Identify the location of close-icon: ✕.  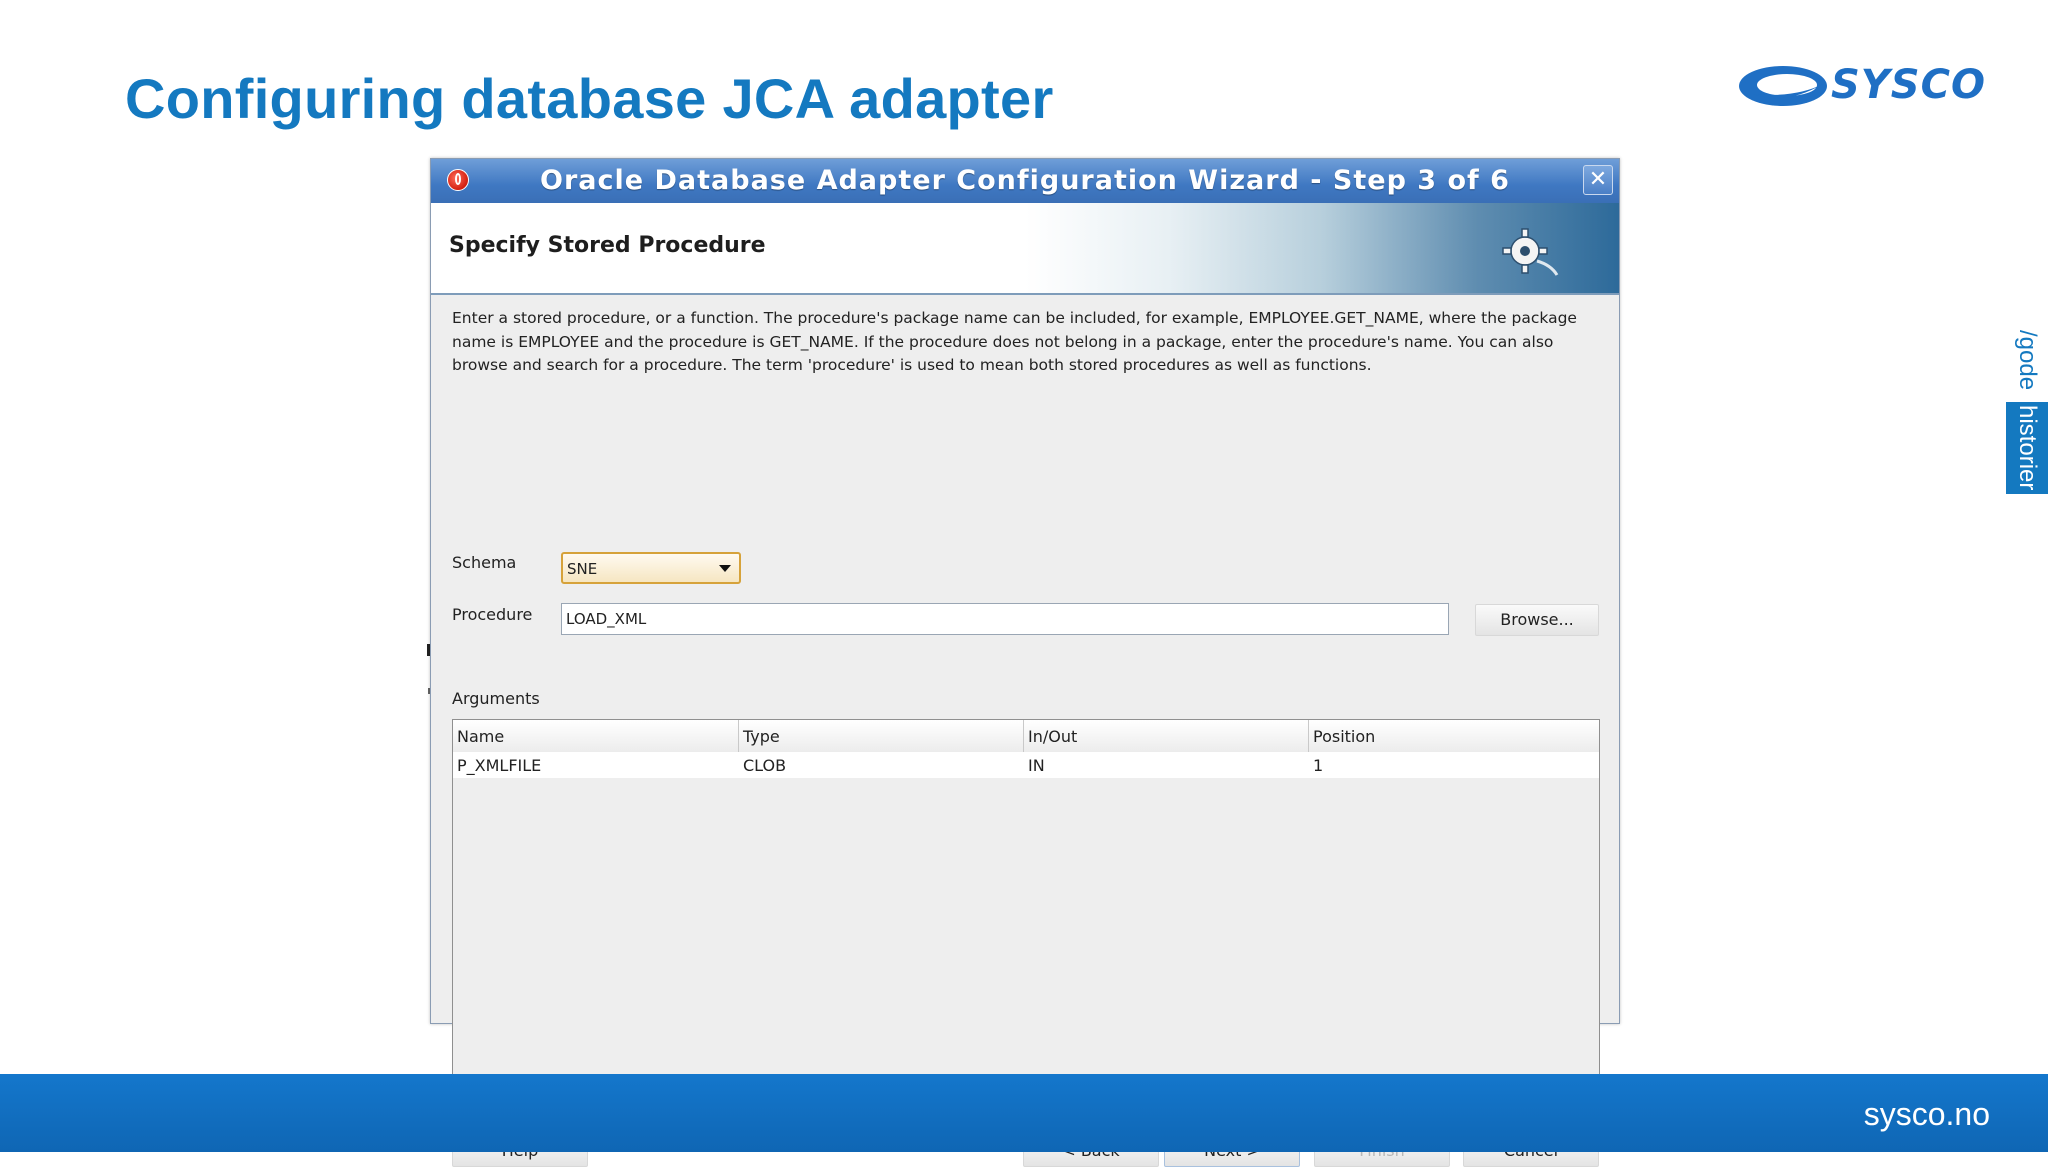
(1598, 179).